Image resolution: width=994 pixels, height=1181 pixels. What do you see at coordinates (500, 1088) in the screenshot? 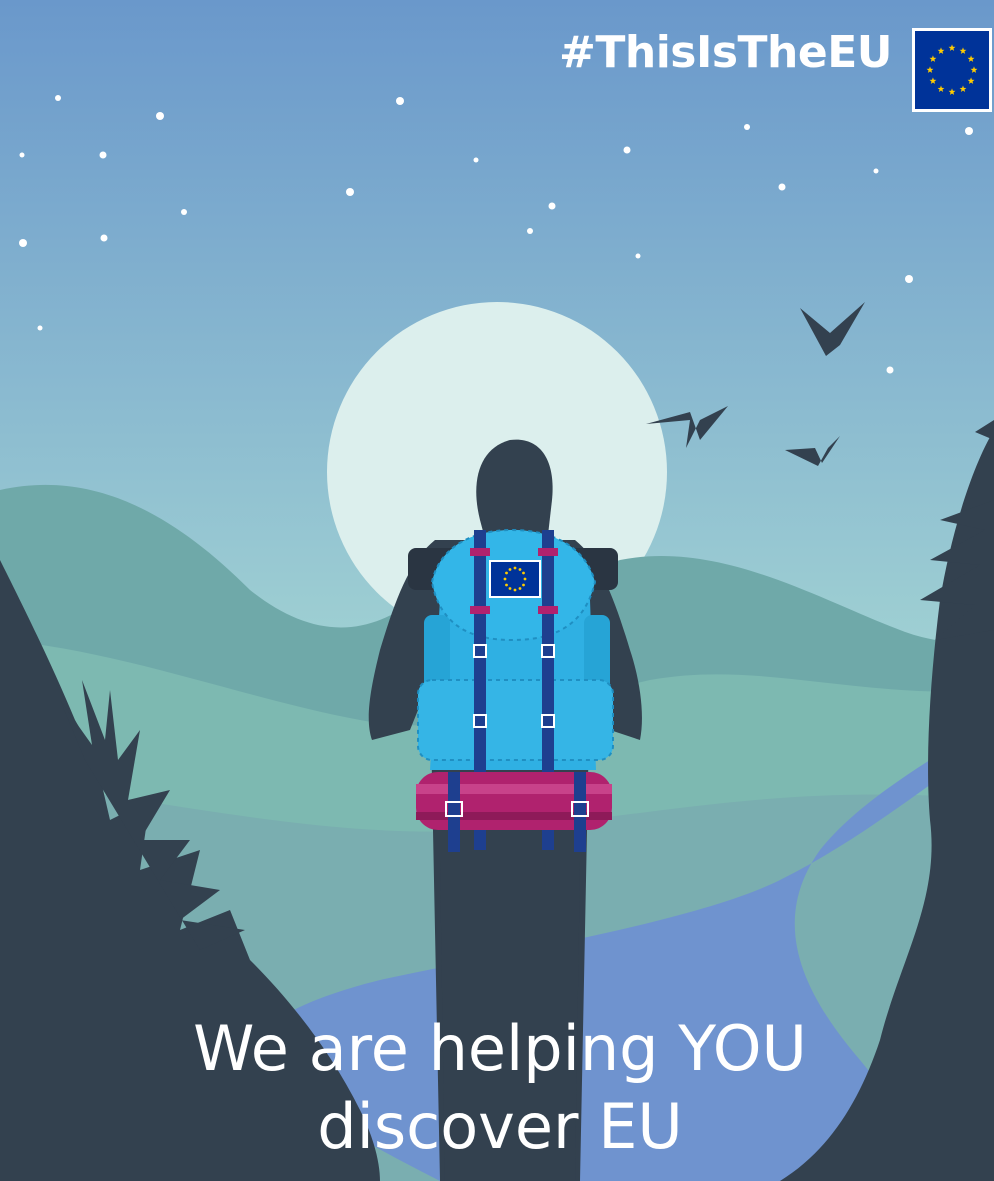
I see `headline: We are helping YOU discover EU` at bounding box center [500, 1088].